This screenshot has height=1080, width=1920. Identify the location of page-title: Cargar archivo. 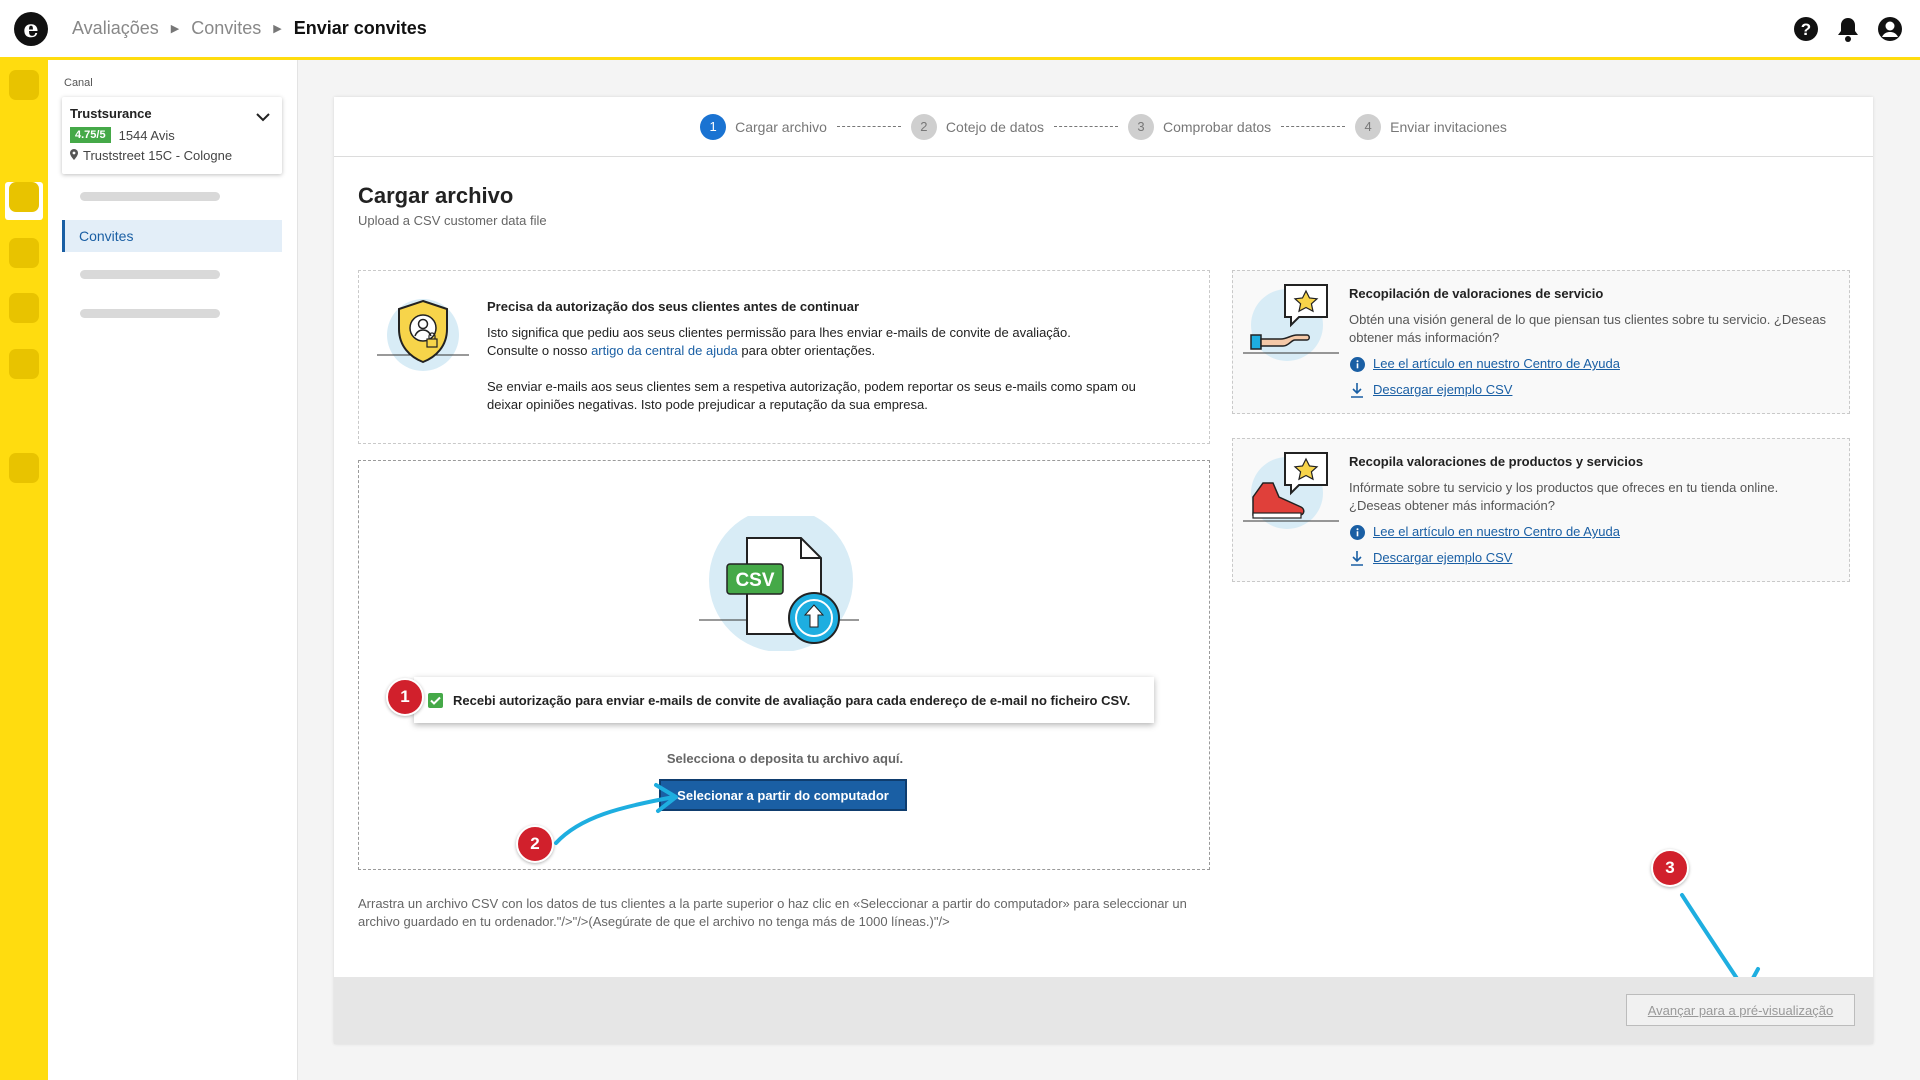
(436, 195).